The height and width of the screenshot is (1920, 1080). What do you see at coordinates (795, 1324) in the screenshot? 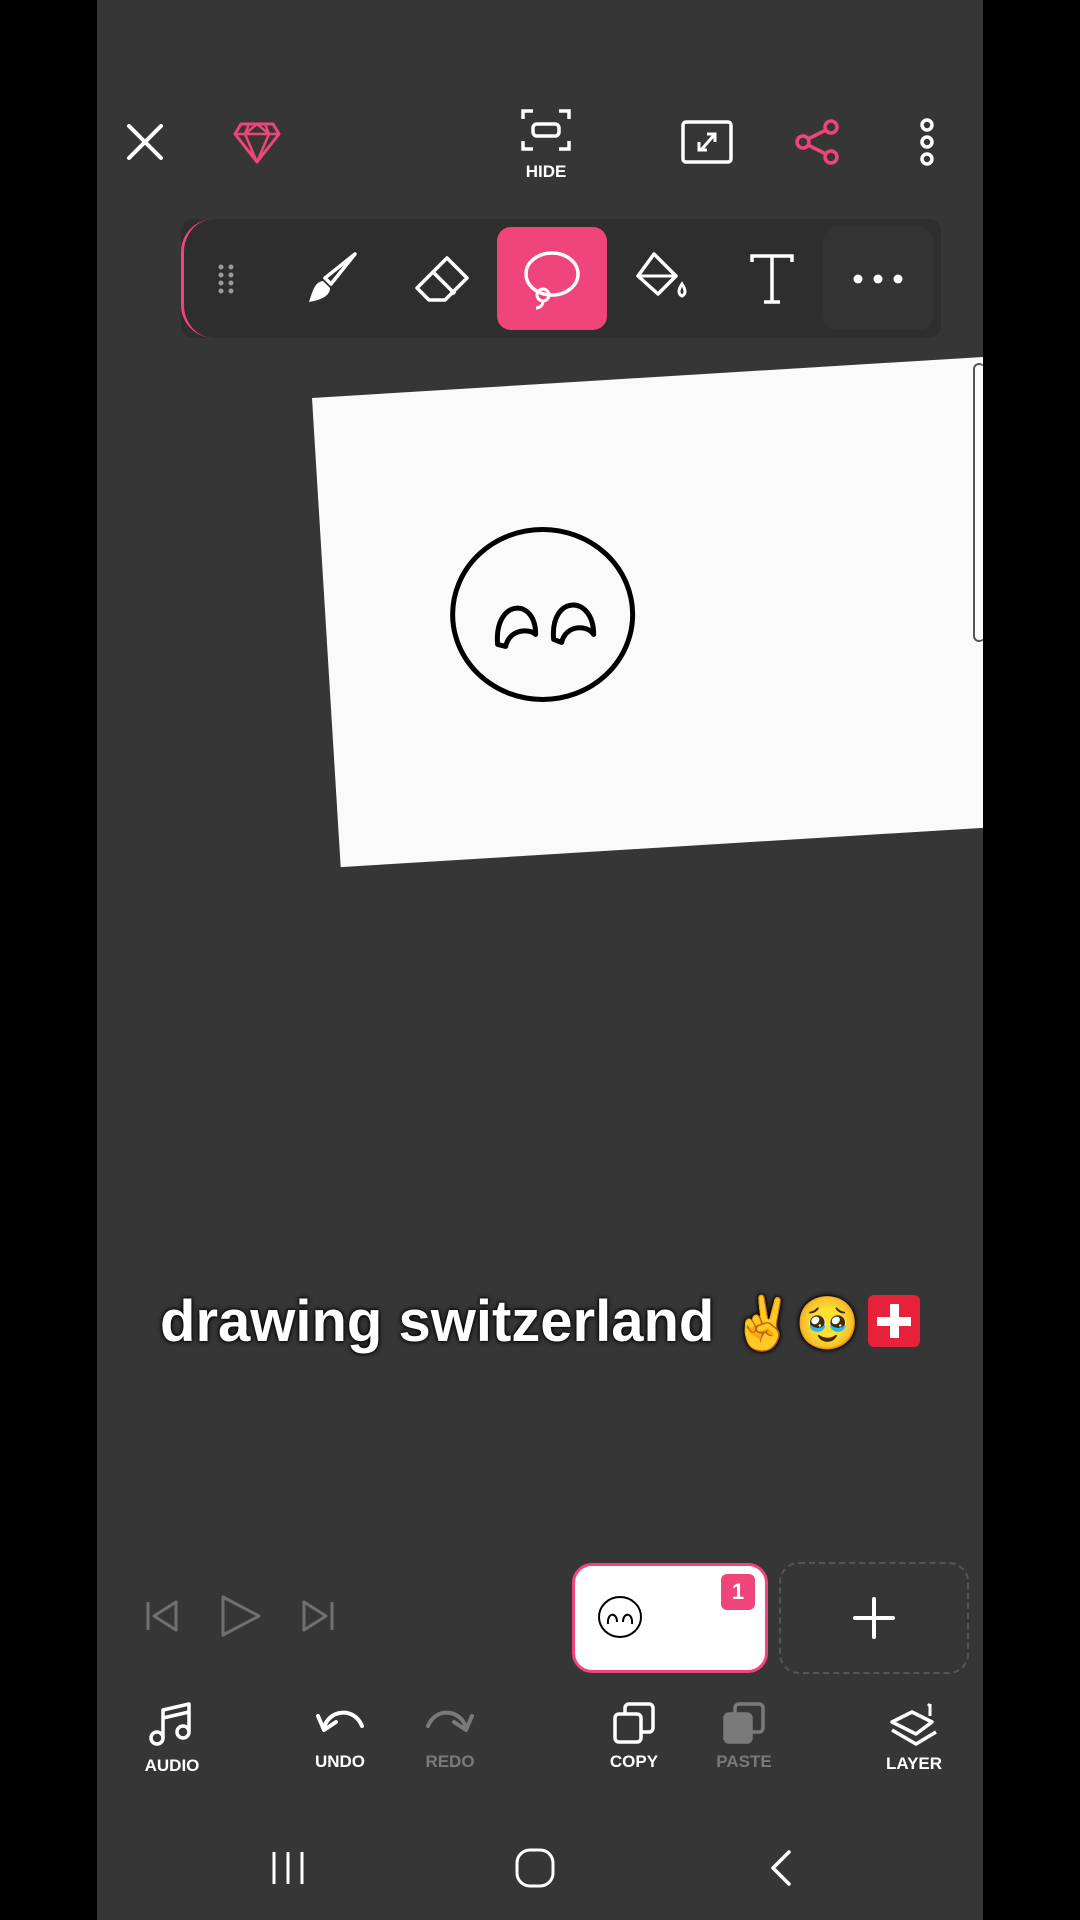
I see `caption-emoji: ✌️🥹` at bounding box center [795, 1324].